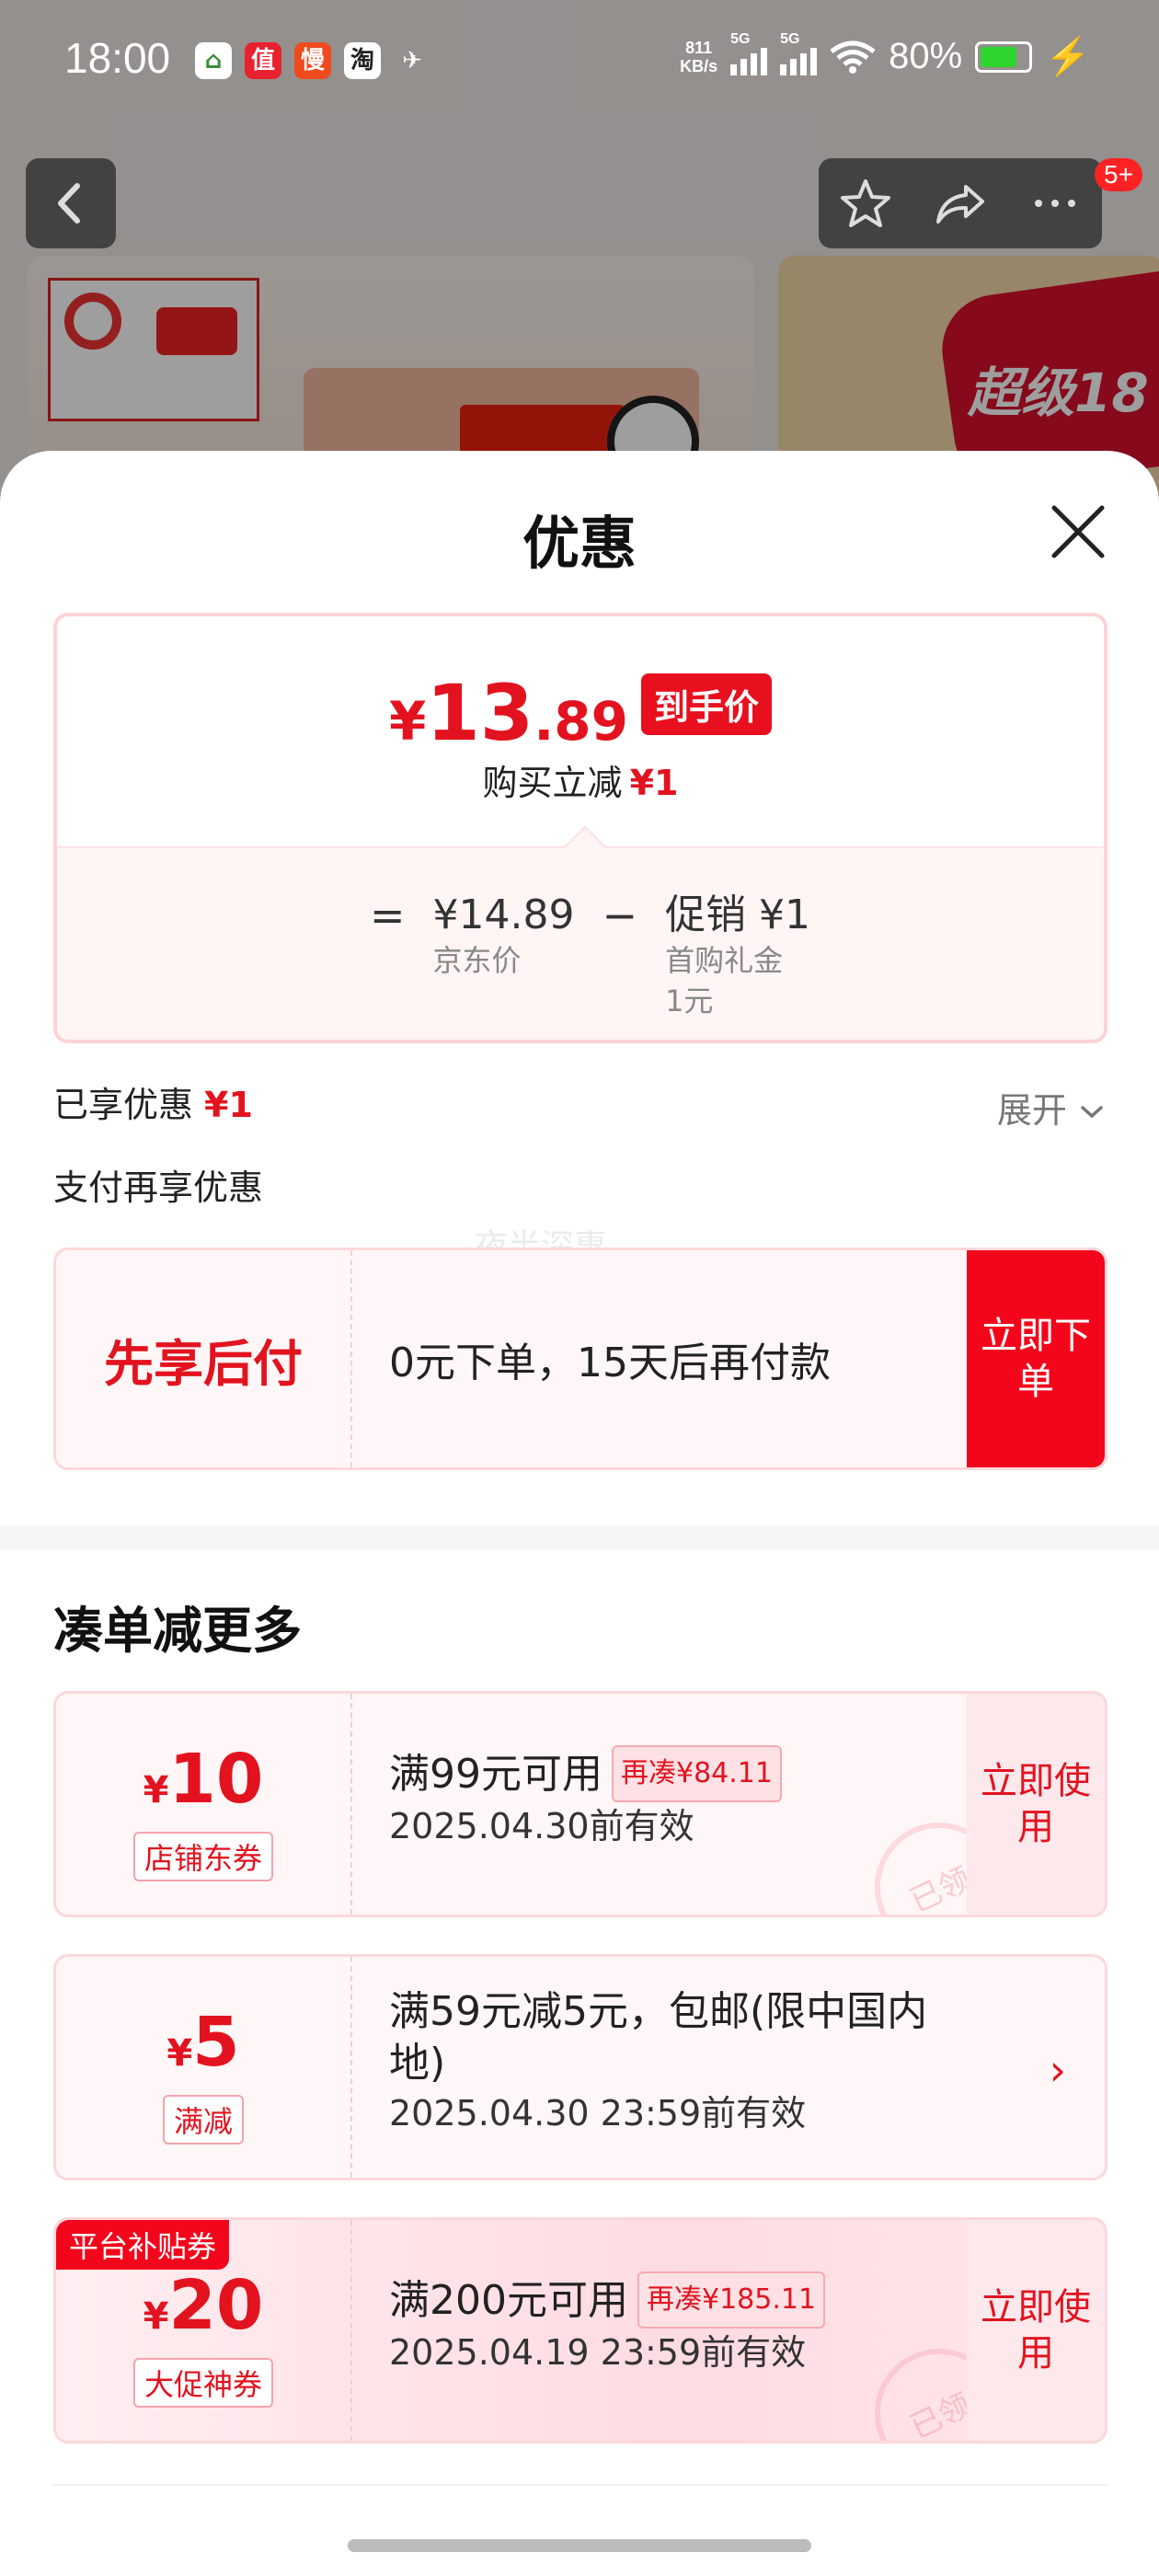  What do you see at coordinates (580, 783) in the screenshot?
I see `instant-discount: 购买立减 ¥1` at bounding box center [580, 783].